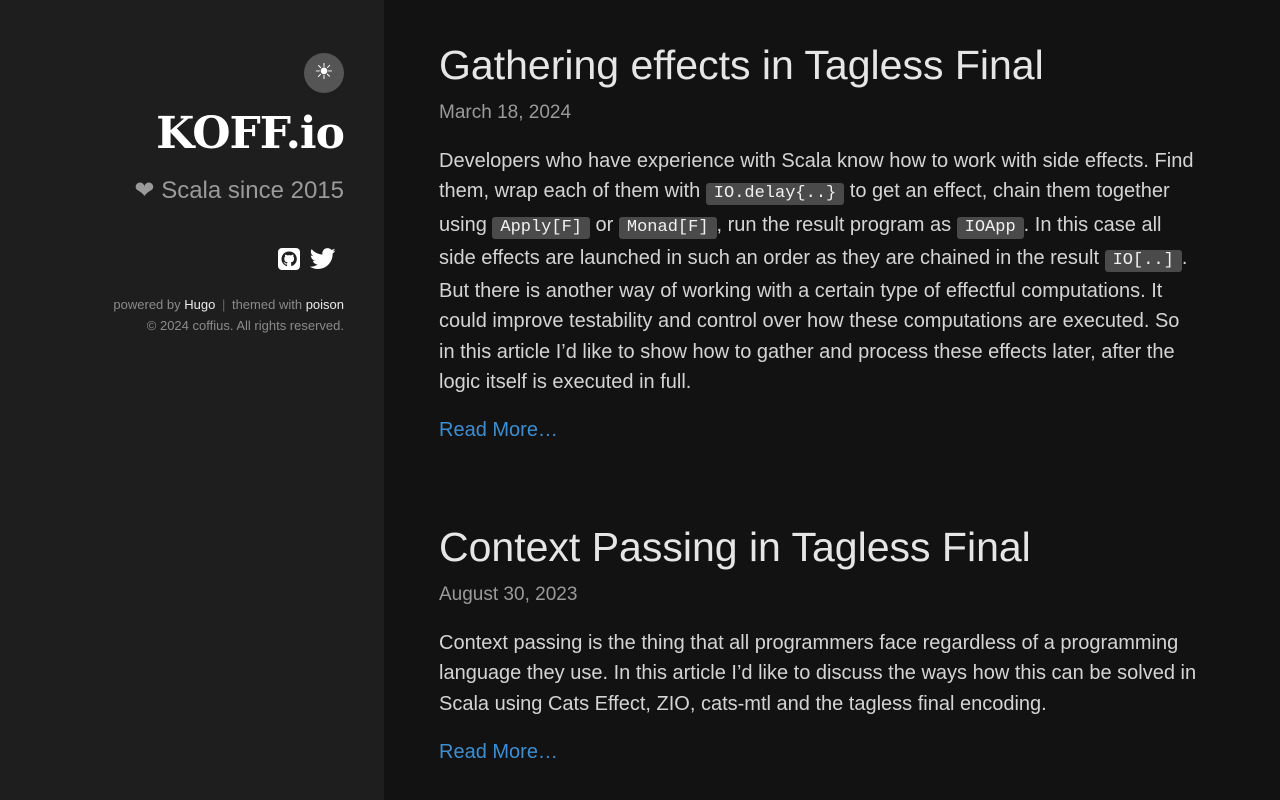 The height and width of the screenshot is (800, 1280). I want to click on summary-text: or, so click(604, 224).